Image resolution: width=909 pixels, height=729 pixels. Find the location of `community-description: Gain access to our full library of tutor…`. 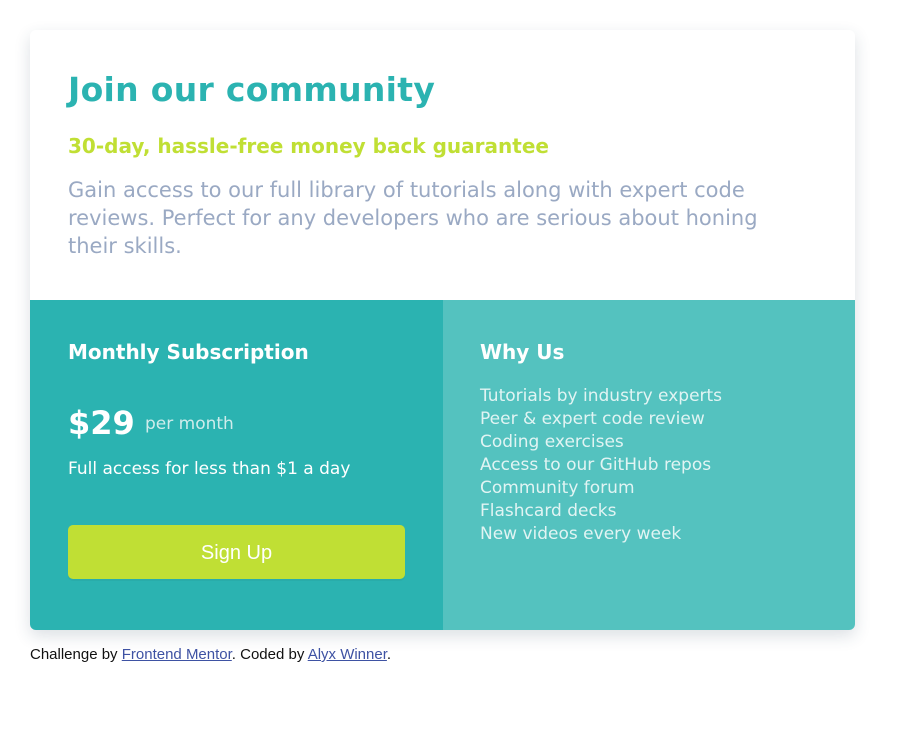

community-description: Gain access to our full library of tutor… is located at coordinates (413, 218).